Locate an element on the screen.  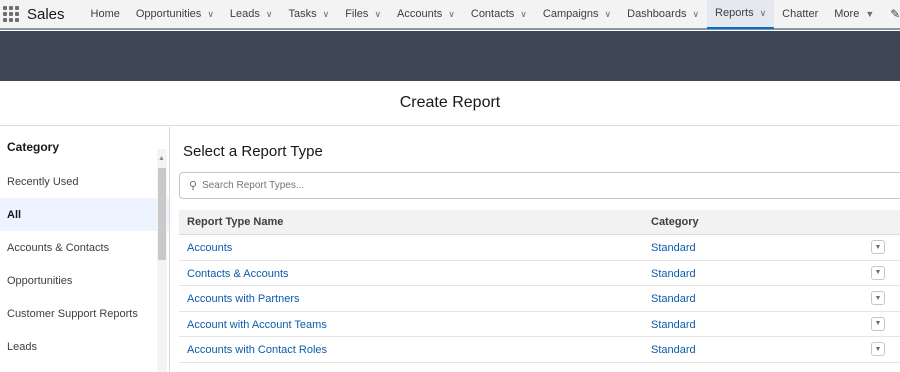
nav-item-label: Chatter is located at coordinates (800, 14).